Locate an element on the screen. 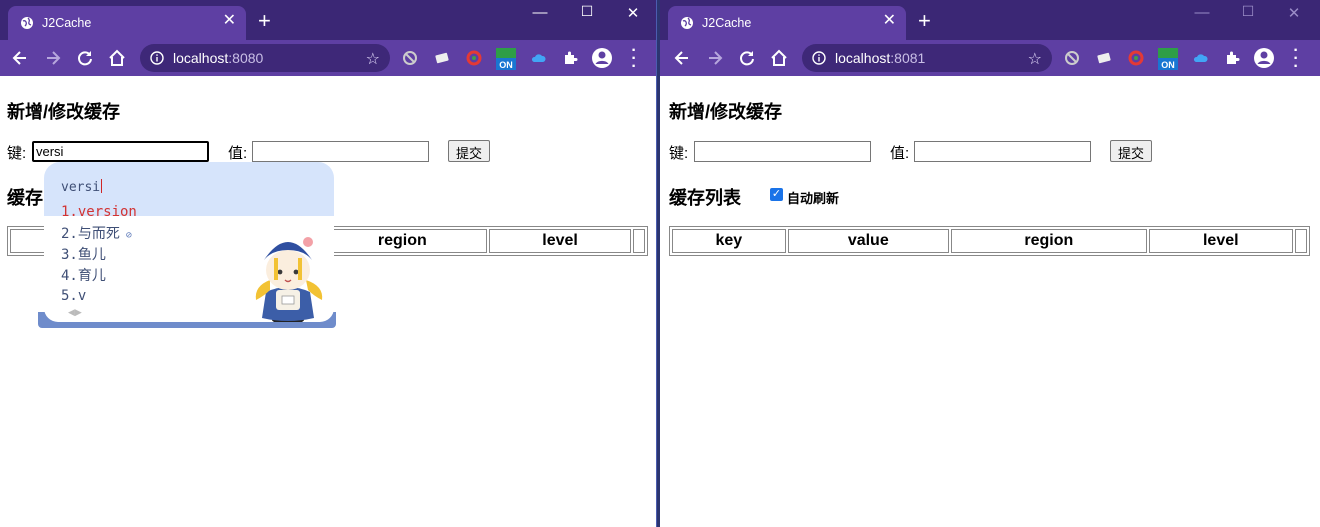 The height and width of the screenshot is (527, 1320). ime-mascot-image is located at coordinates (289, 279).